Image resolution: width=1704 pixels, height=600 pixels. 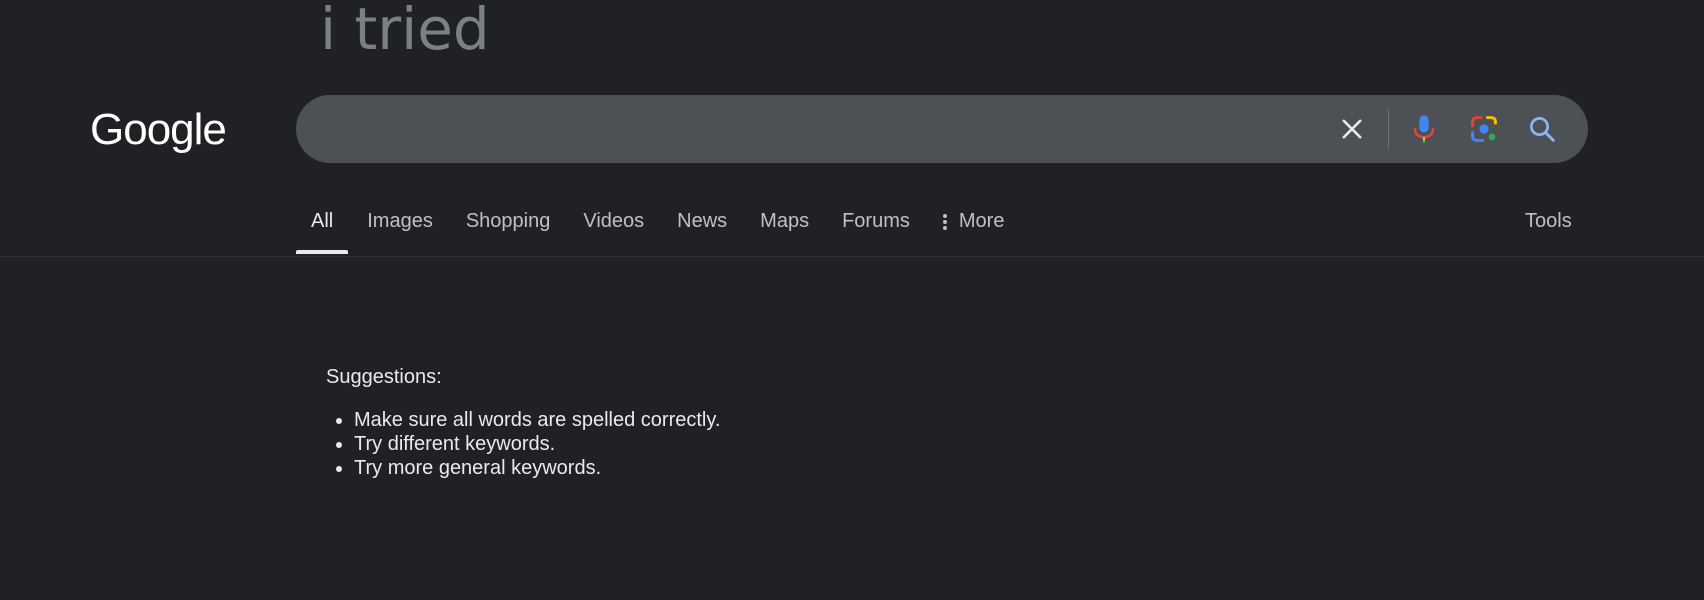 What do you see at coordinates (1352, 129) in the screenshot?
I see `close-icon` at bounding box center [1352, 129].